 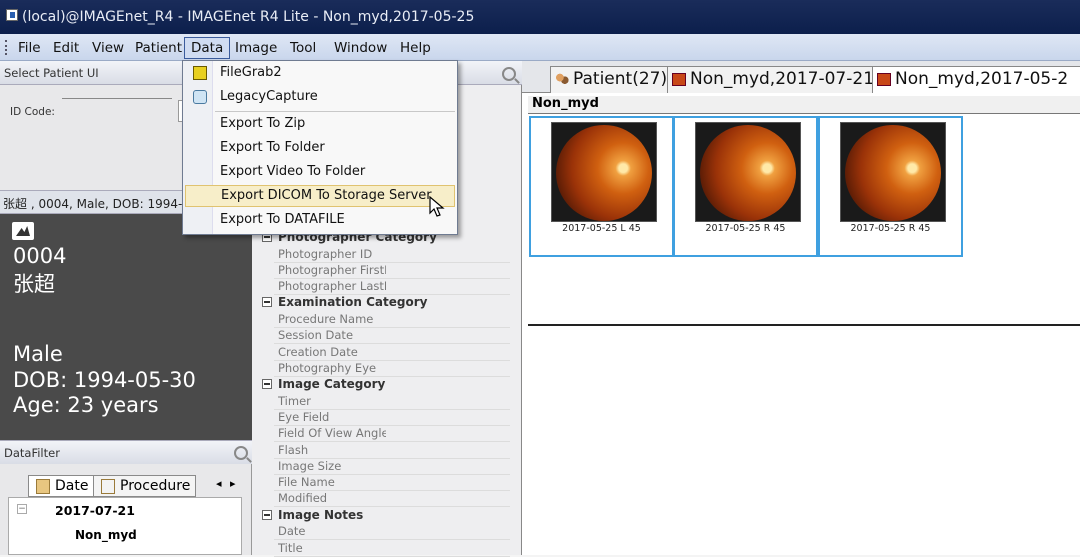 What do you see at coordinates (292, 531) in the screenshot?
I see `property-field: Date` at bounding box center [292, 531].